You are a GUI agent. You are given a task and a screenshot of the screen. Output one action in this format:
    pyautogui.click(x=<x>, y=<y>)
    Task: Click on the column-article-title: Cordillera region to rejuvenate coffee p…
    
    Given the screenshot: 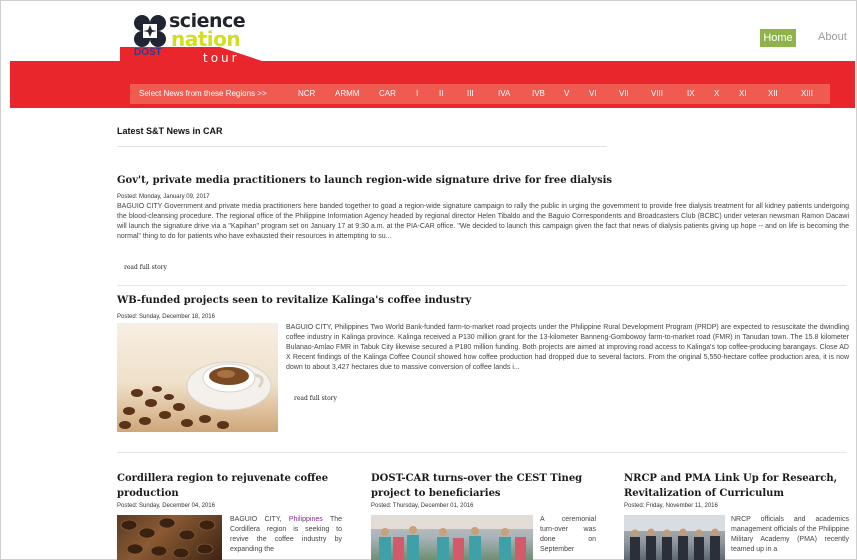 What is the action you would take?
    pyautogui.click(x=227, y=486)
    